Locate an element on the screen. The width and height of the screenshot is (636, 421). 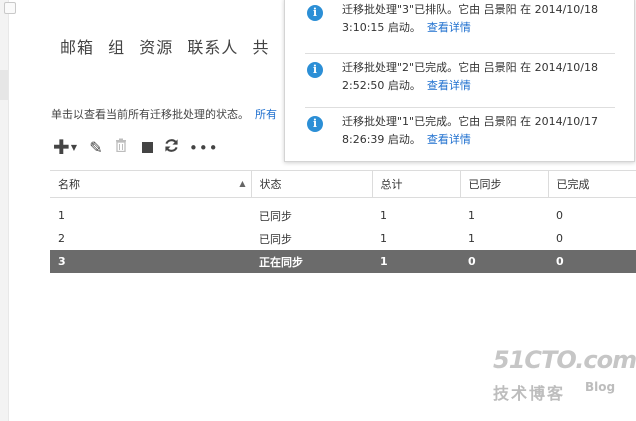
table-row: 2 已同步 1 1 0 is located at coordinates (343, 238).